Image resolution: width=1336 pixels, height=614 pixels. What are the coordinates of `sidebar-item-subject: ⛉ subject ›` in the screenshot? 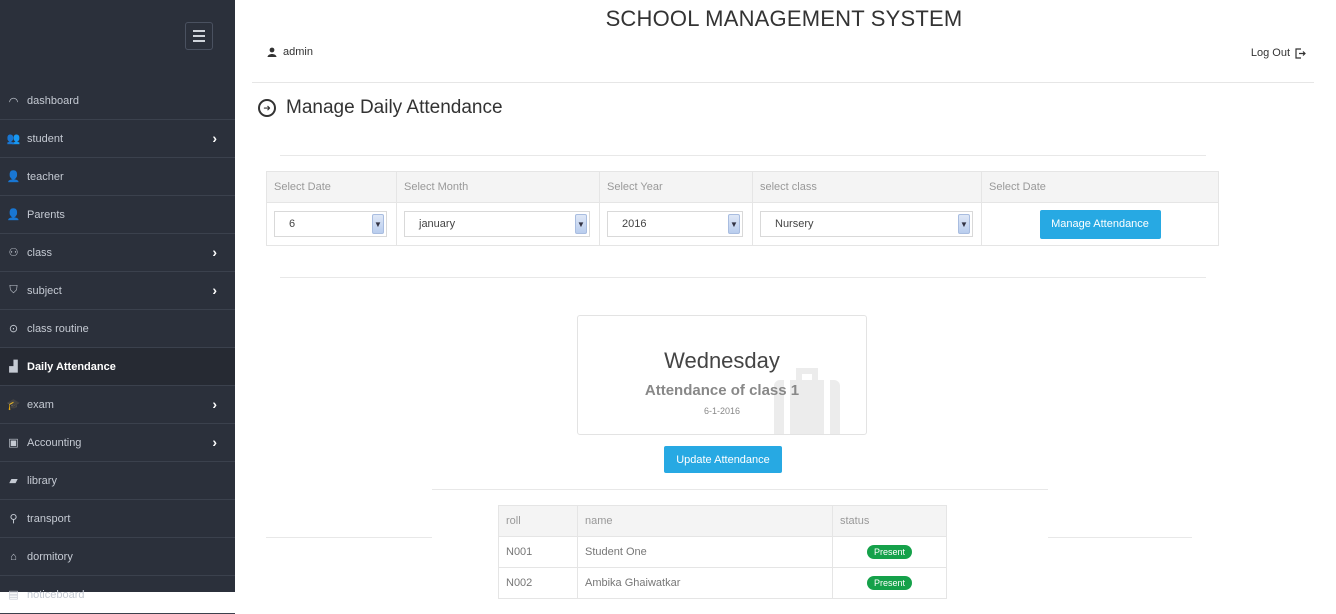 It's located at (117, 291).